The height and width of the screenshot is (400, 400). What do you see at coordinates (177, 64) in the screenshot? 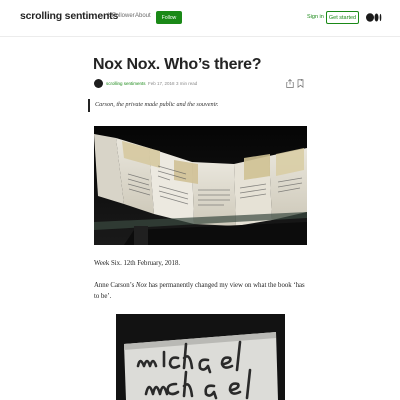
I see `article-title: Nox Nox. Who’s there?` at bounding box center [177, 64].